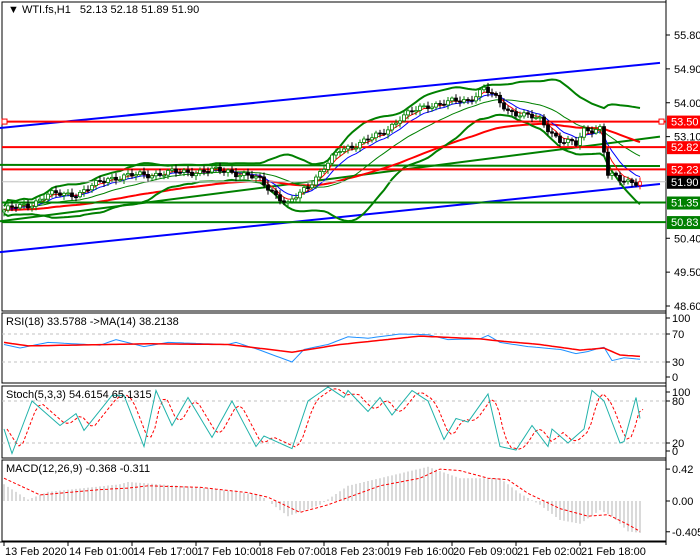 The width and height of the screenshot is (700, 560). I want to click on candle, so click(608, 163).